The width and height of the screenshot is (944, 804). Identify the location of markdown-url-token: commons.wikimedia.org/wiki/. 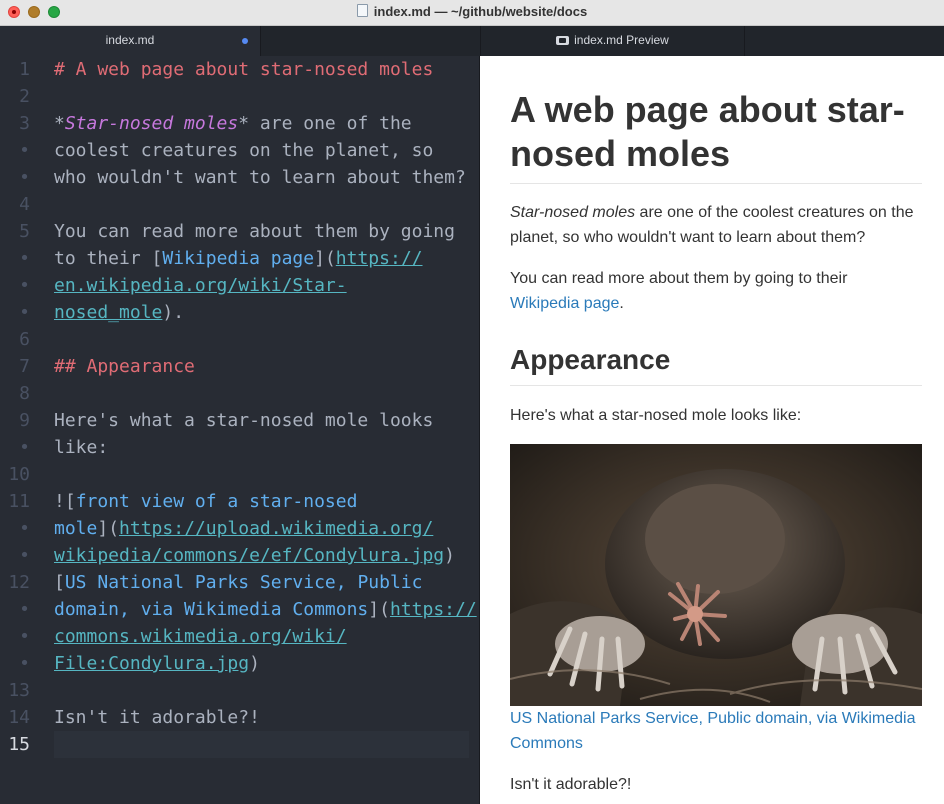
(200, 636).